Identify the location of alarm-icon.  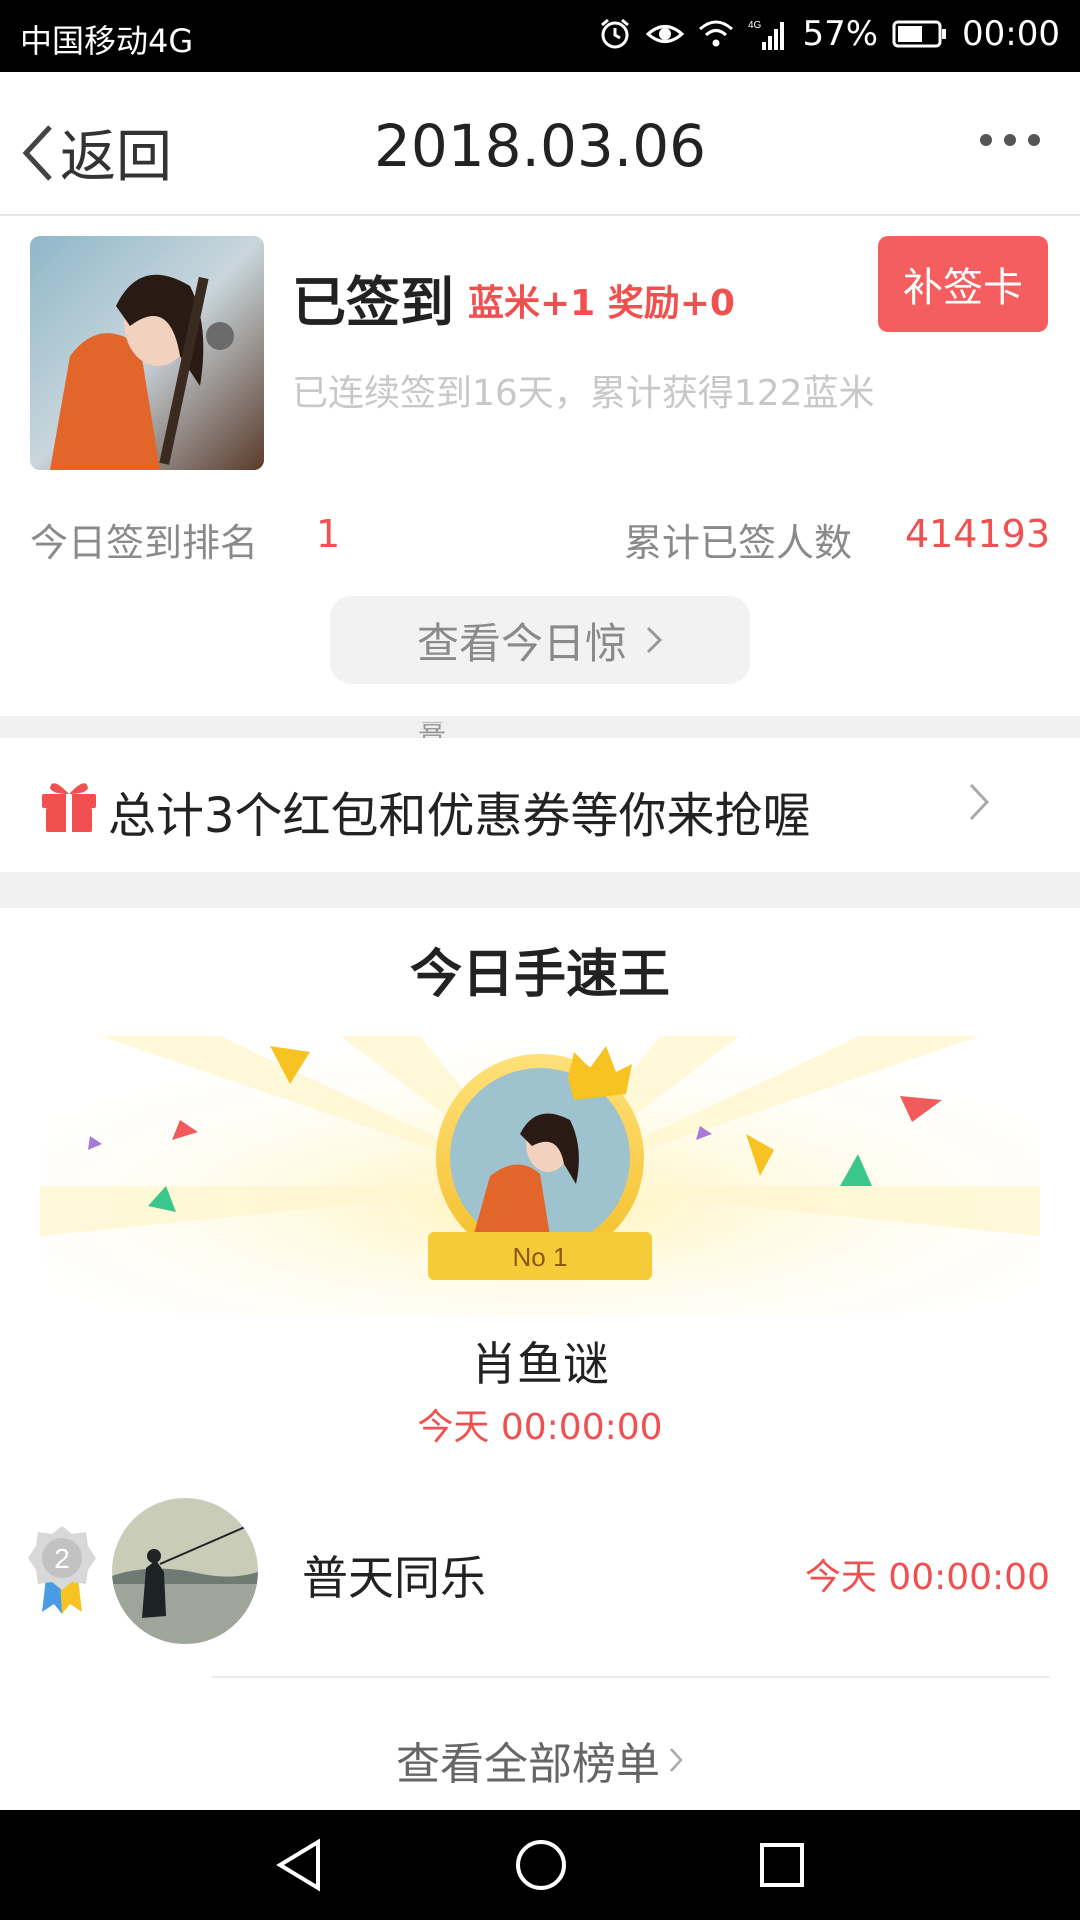
(615, 33).